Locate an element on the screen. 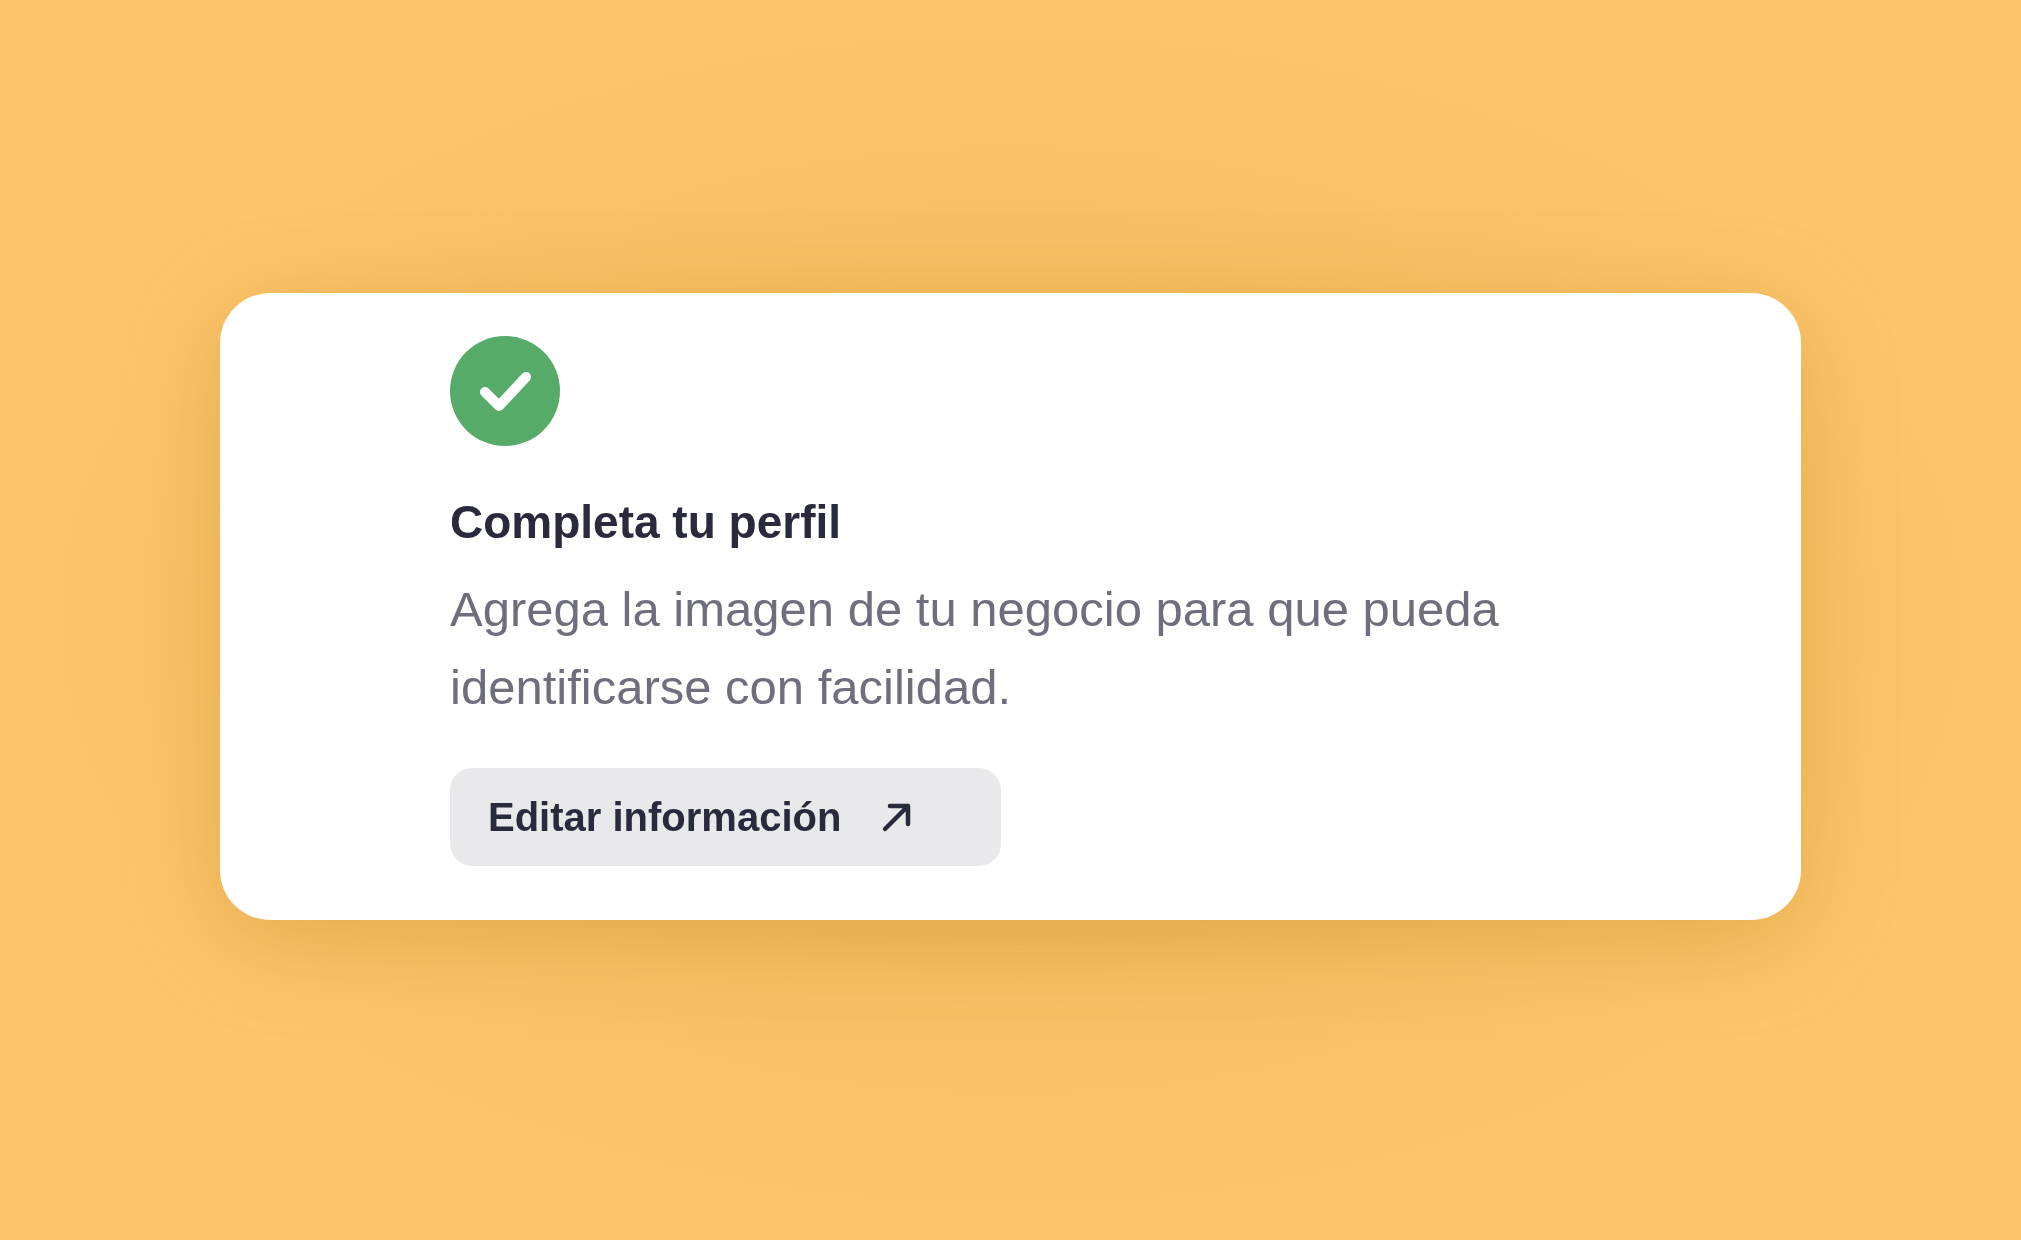 Image resolution: width=2021 pixels, height=1240 pixels. card-title: Completa tu perfil is located at coordinates (646, 522).